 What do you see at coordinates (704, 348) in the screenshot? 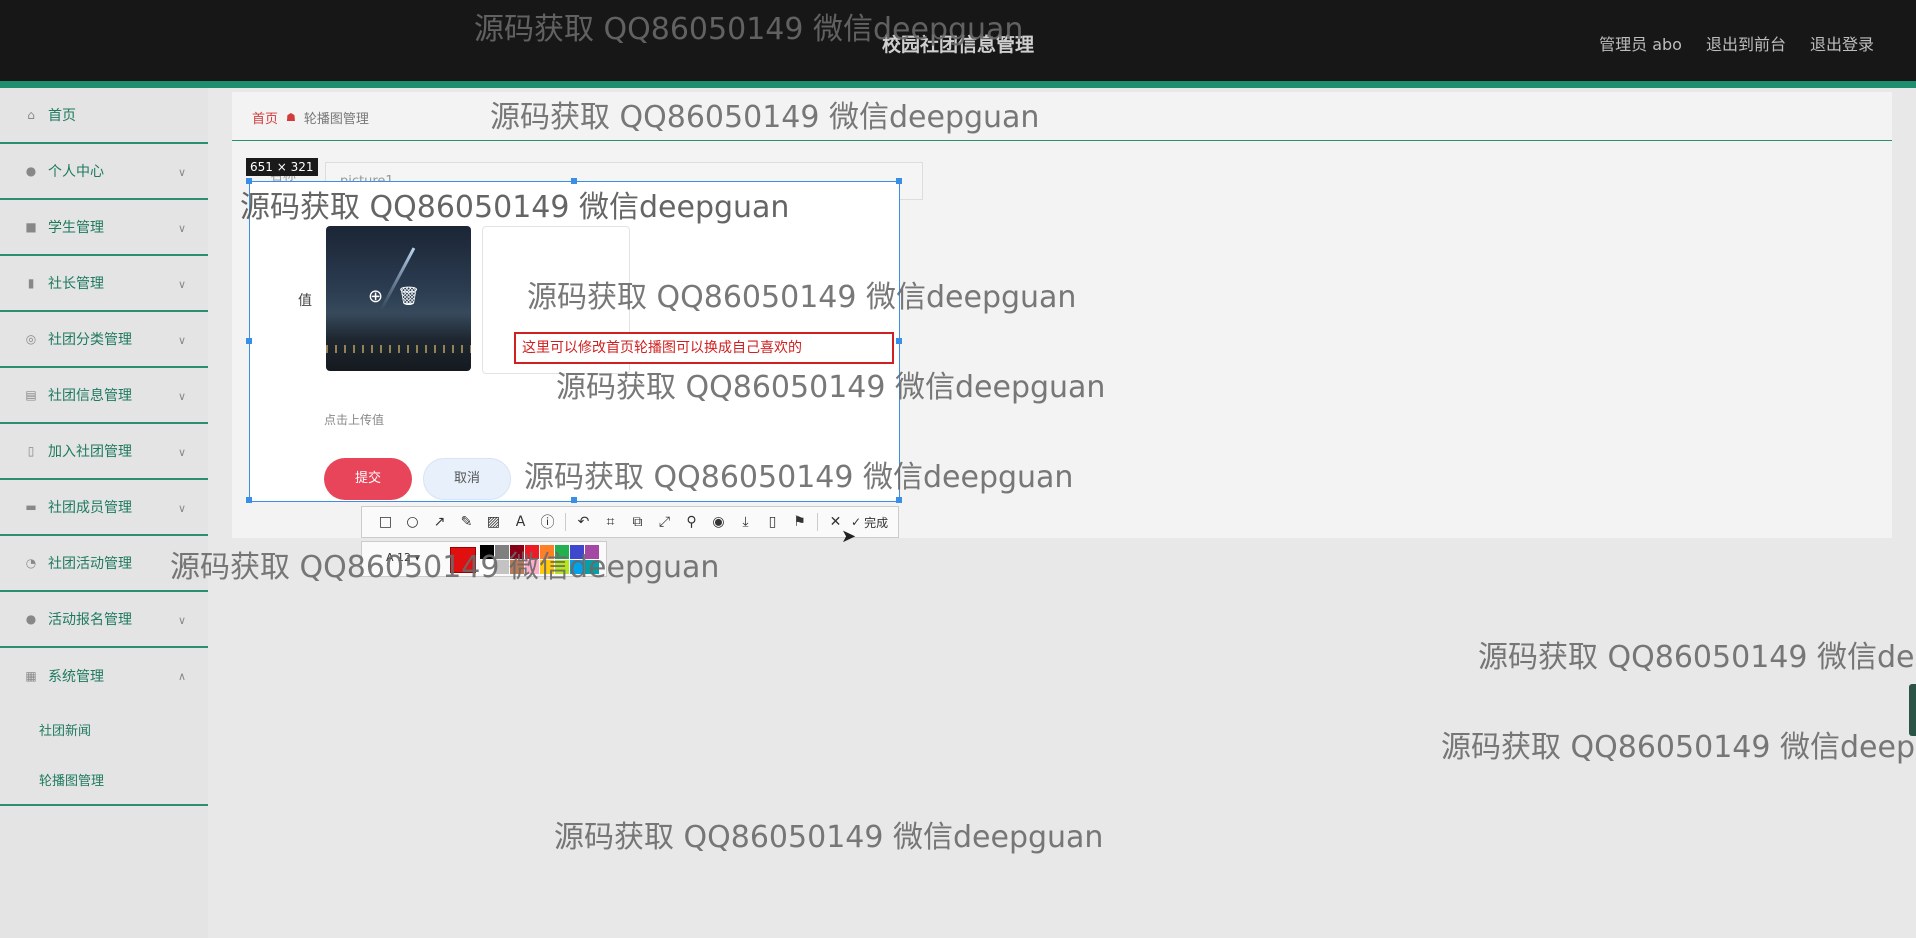
I see `annotation-tip: 这里可以修改首页轮播图可以换成自己喜欢的` at bounding box center [704, 348].